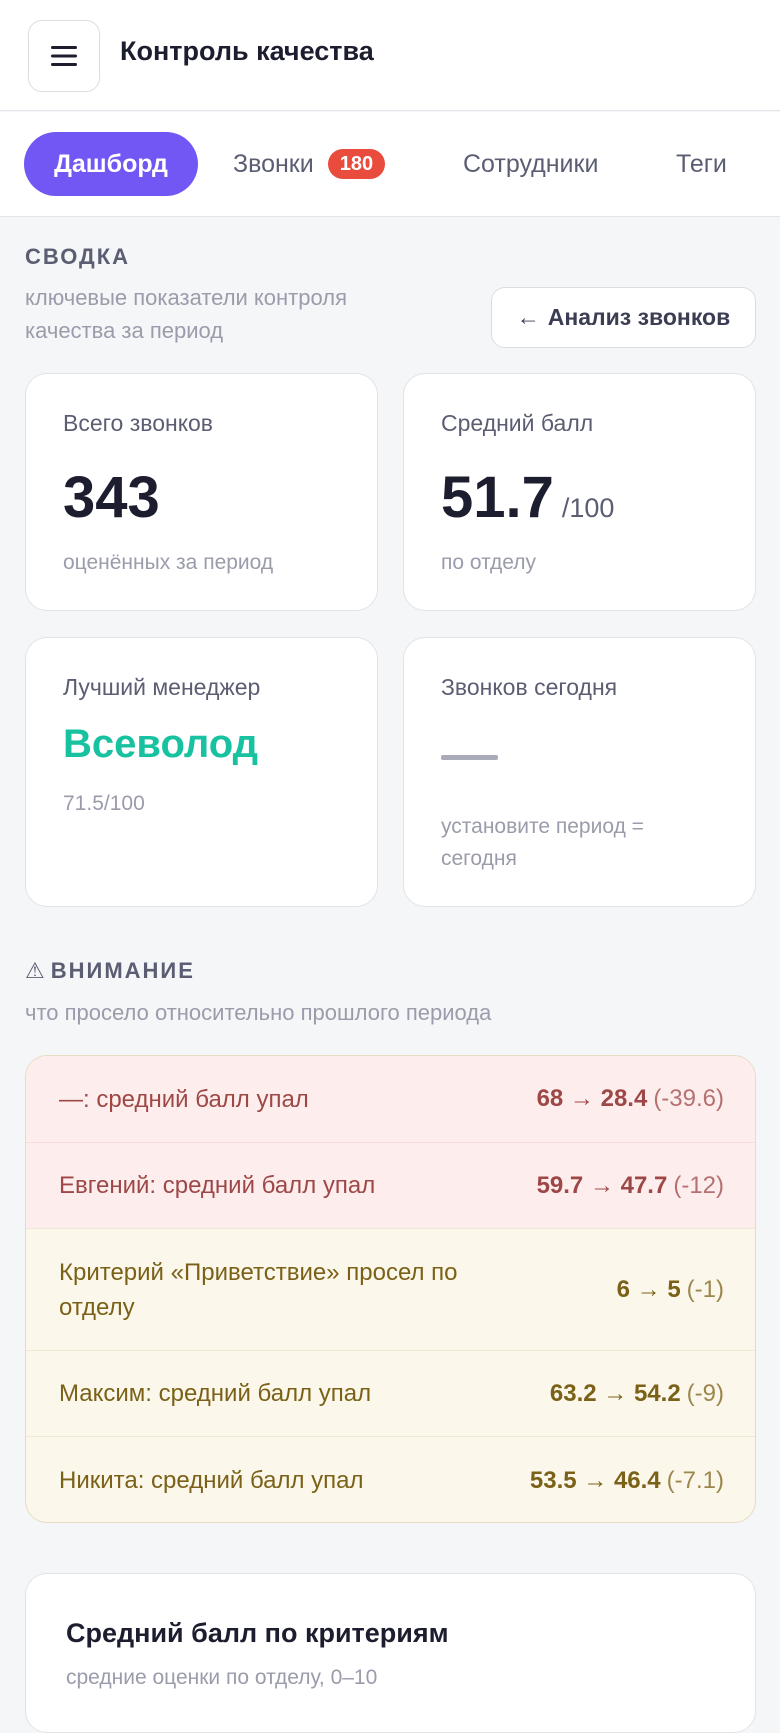 The image size is (780, 1733). Describe the element at coordinates (517, 423) in the screenshot. I see `avg-score-label: Средний балл` at that location.